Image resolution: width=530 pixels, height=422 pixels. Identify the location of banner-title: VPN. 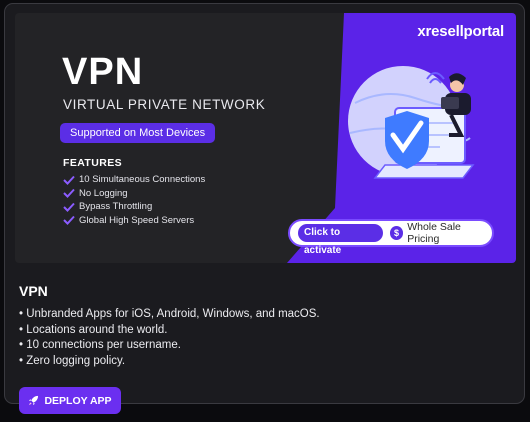
(103, 72).